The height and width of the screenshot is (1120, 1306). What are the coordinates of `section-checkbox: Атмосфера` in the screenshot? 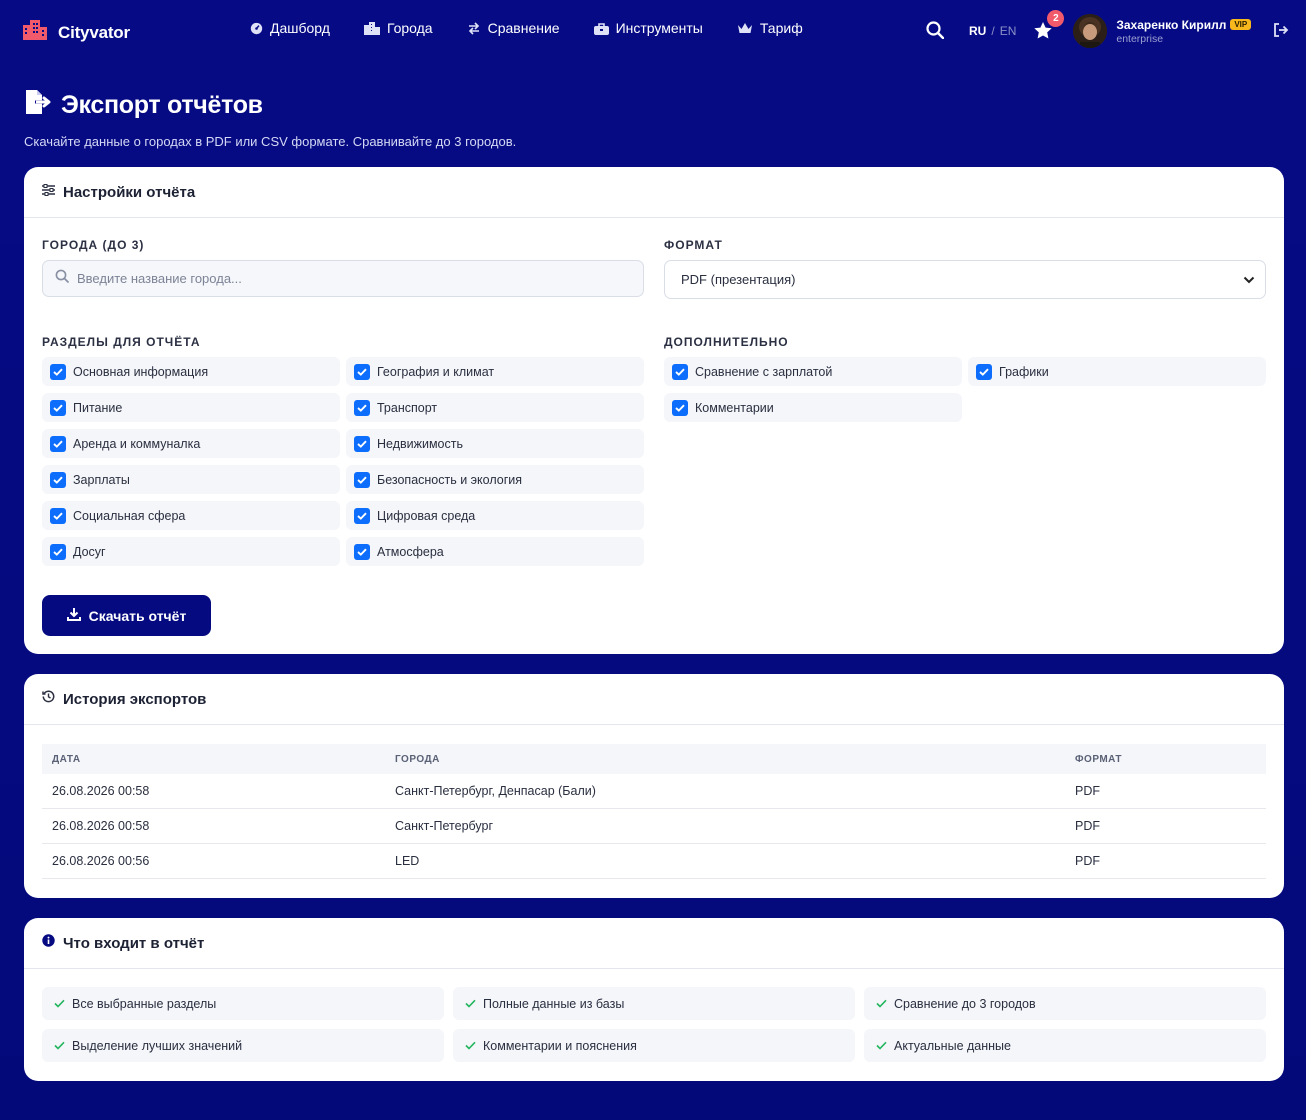 It's located at (495, 551).